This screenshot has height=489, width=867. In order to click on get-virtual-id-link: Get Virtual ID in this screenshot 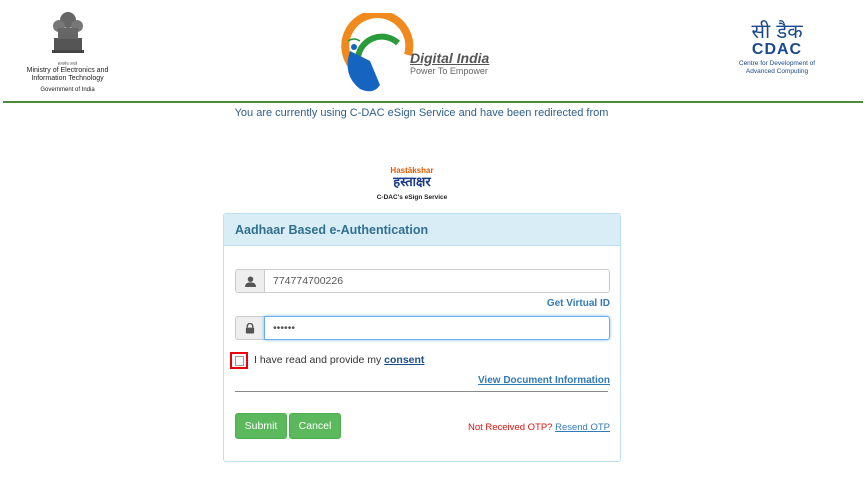, I will do `click(578, 303)`.